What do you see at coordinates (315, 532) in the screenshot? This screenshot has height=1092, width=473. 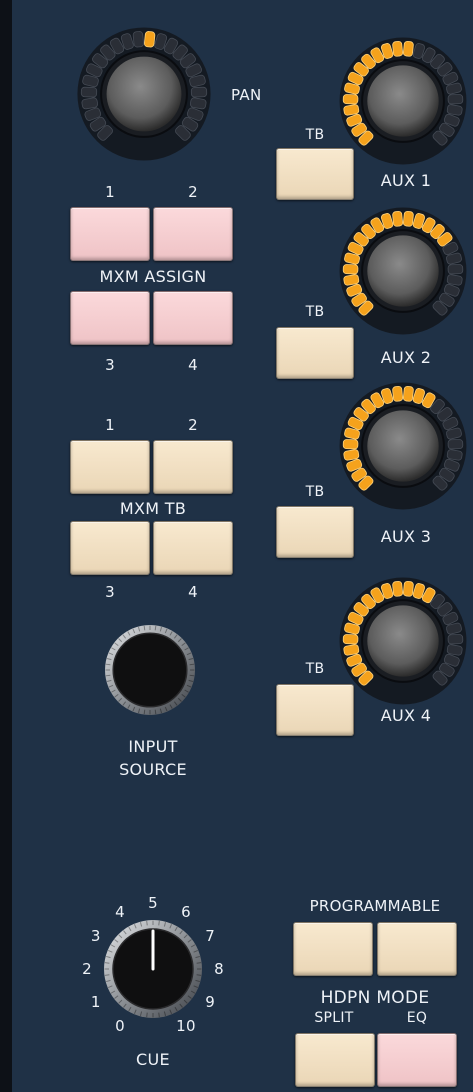 I see `aux-3-tb-button` at bounding box center [315, 532].